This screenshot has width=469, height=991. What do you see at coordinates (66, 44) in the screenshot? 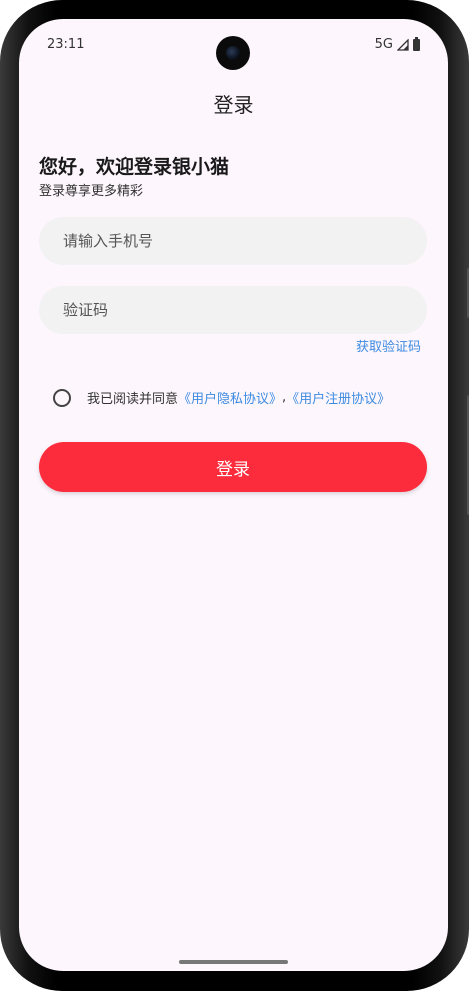
I see `status-time: 23:11` at bounding box center [66, 44].